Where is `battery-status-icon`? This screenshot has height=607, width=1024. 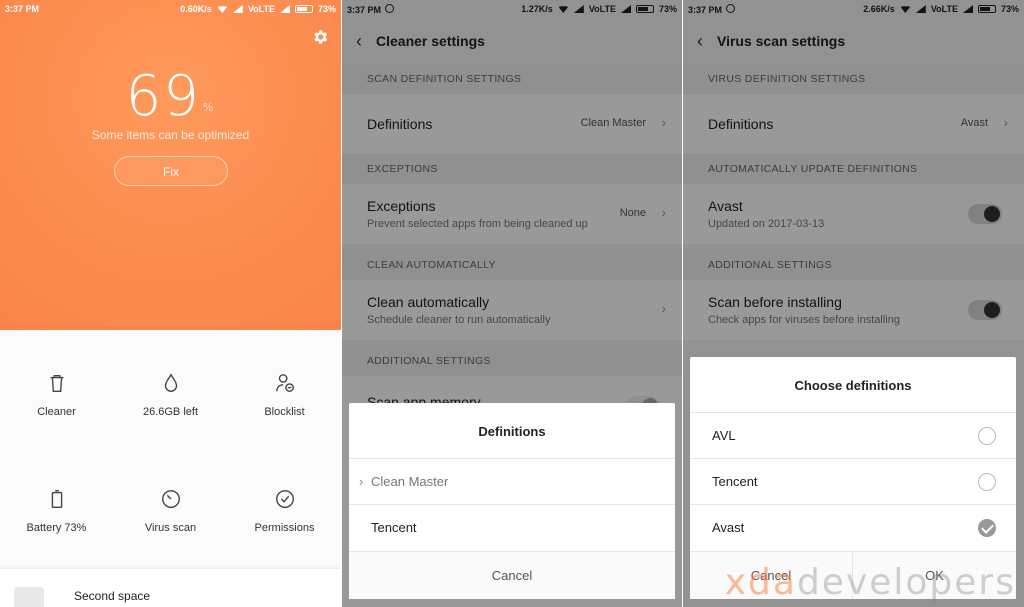
battery-status-icon is located at coordinates (303, 9).